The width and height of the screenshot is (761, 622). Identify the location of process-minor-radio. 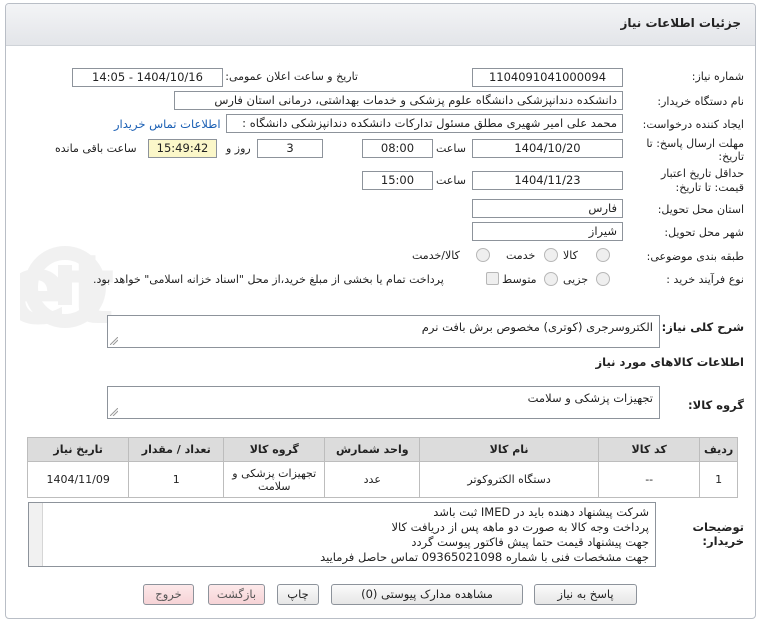
(603, 279).